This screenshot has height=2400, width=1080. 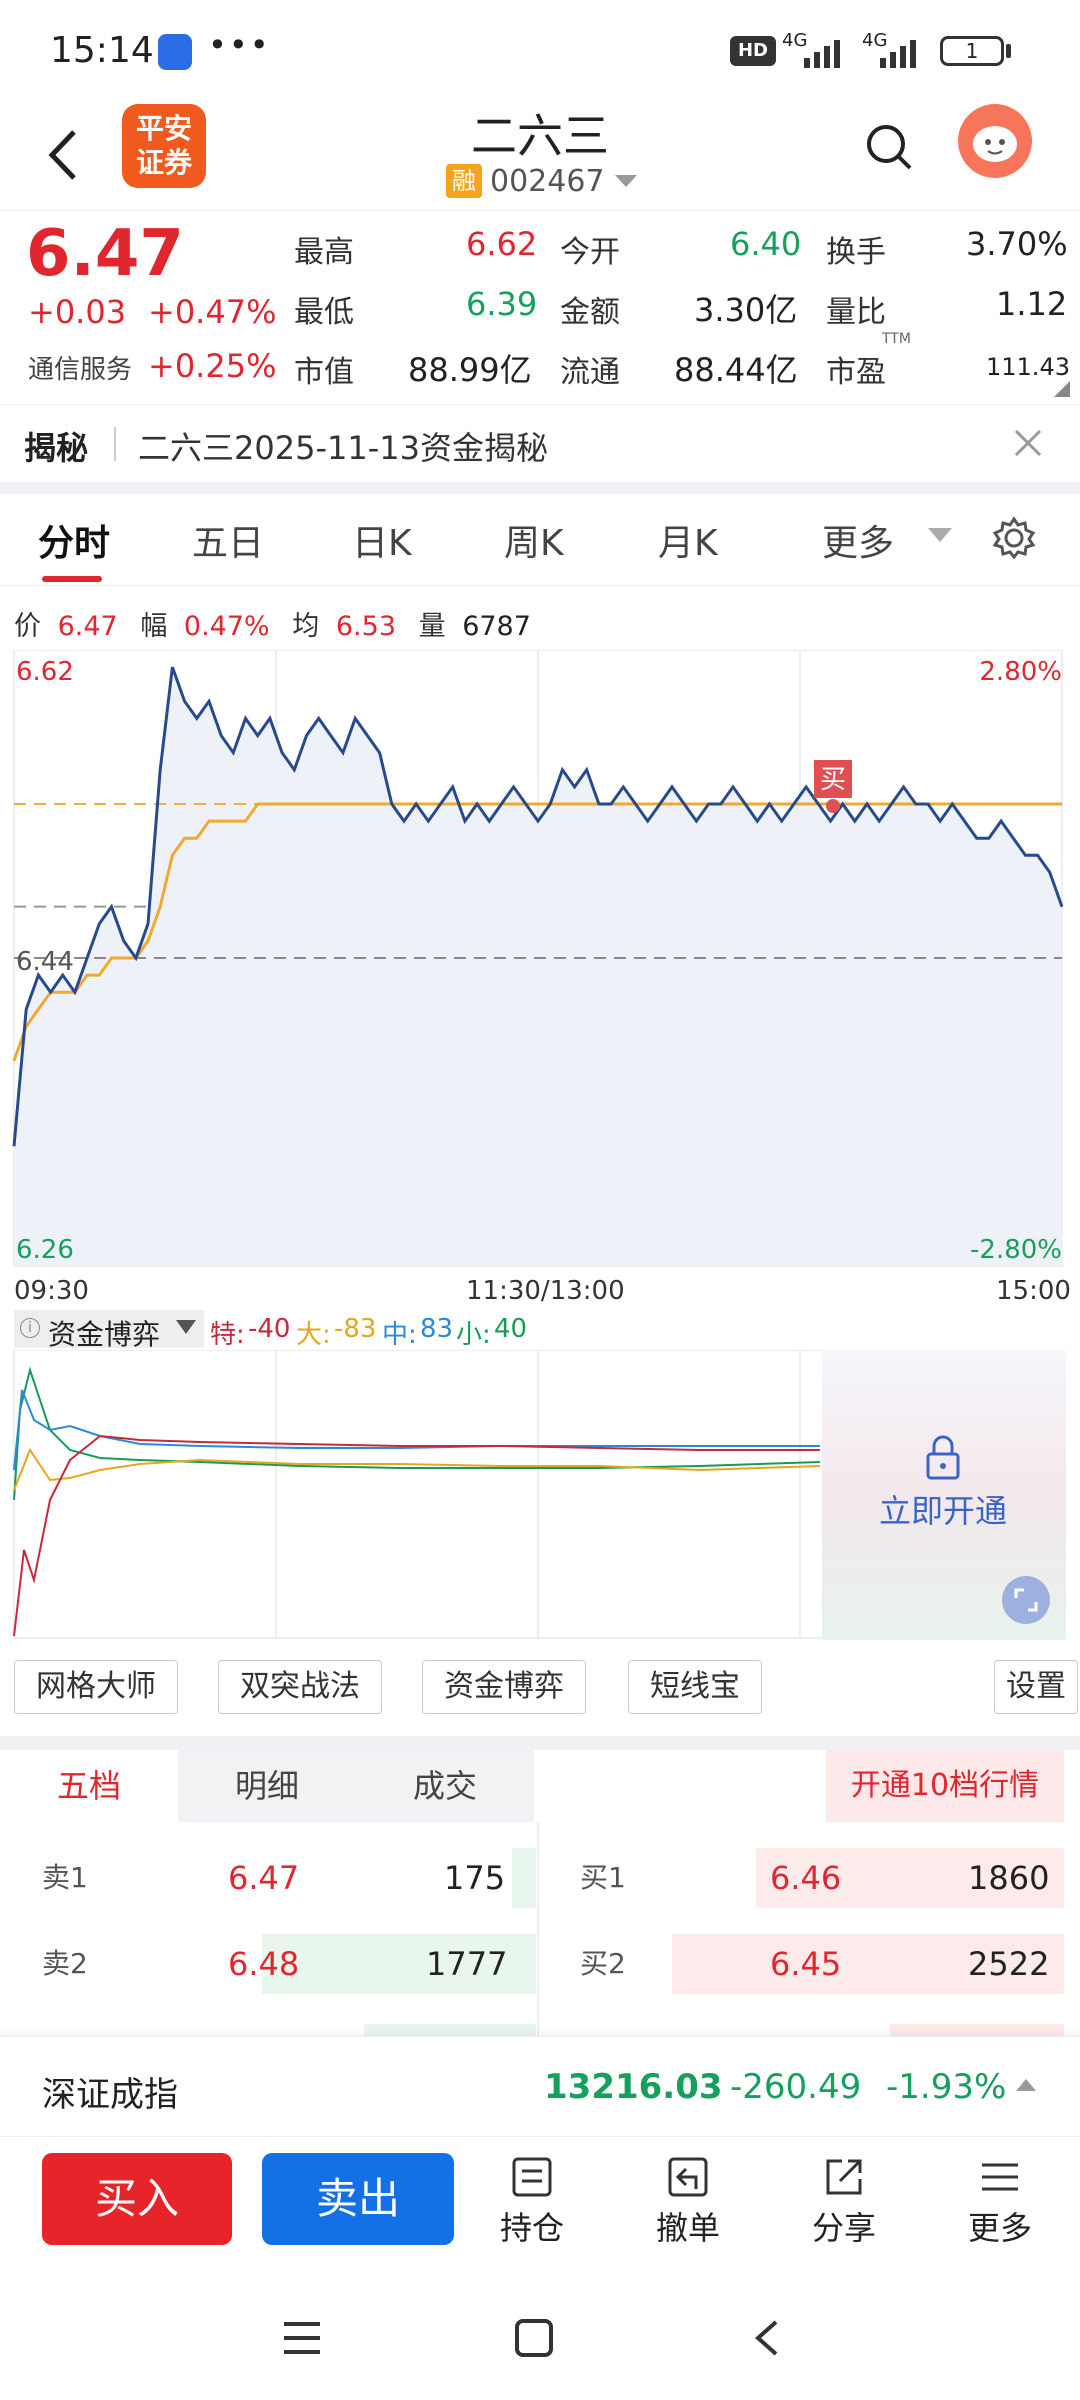 I want to click on status-more-dots: •••, so click(x=239, y=45).